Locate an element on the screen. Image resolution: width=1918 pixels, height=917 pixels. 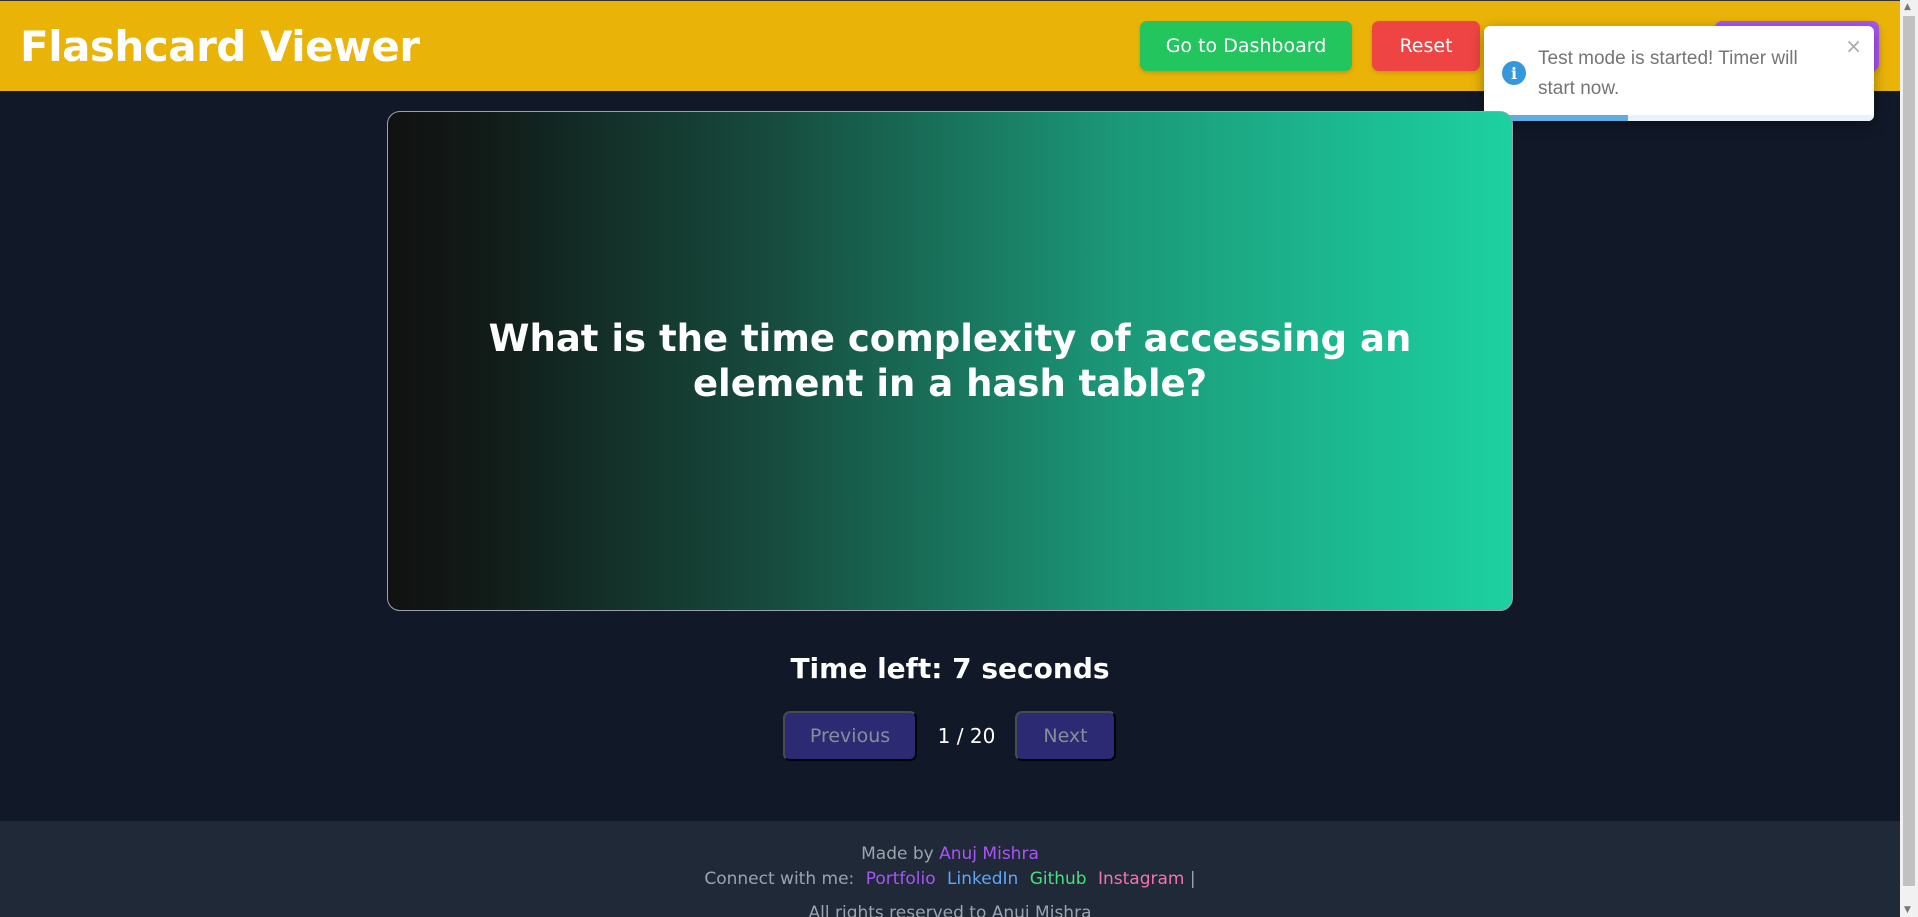
footer-made-by: Made by Anuj Mishra is located at coordinates (950, 854).